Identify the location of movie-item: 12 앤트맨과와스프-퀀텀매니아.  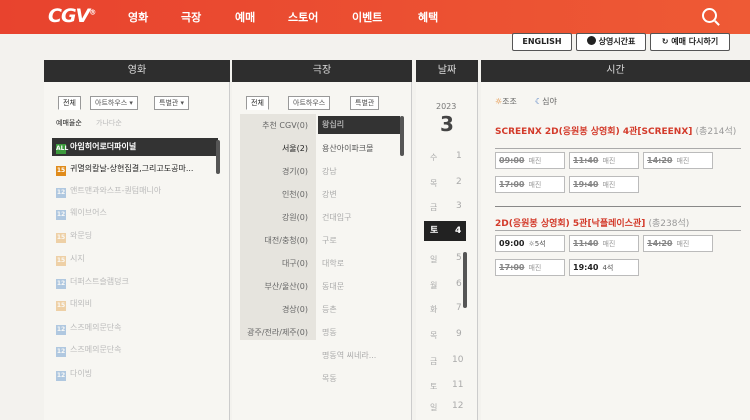
(108, 191).